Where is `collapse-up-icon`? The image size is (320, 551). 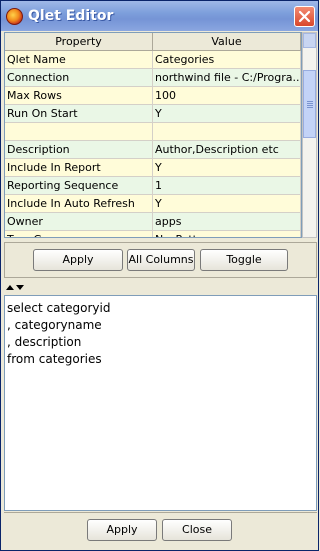 collapse-up-icon is located at coordinates (10, 287).